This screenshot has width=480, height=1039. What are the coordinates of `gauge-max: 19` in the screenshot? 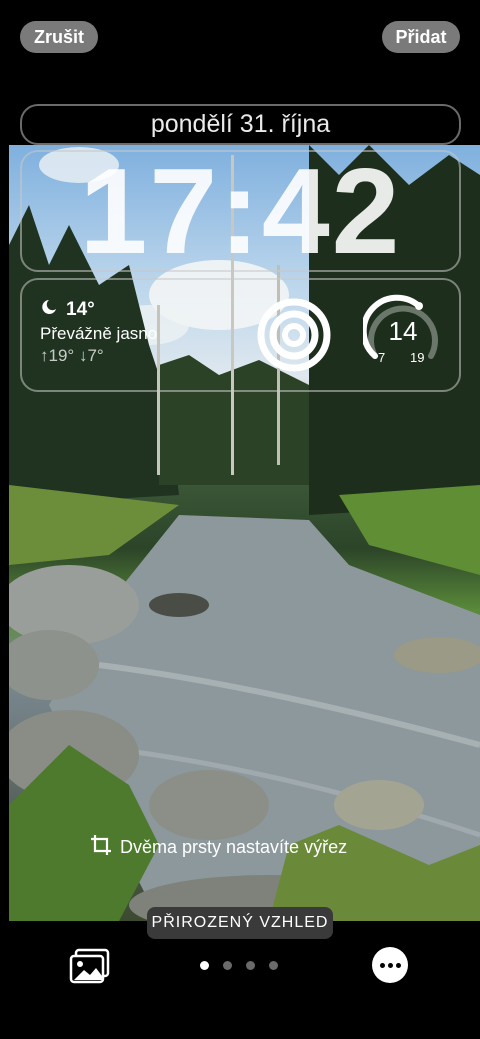 It's located at (417, 357).